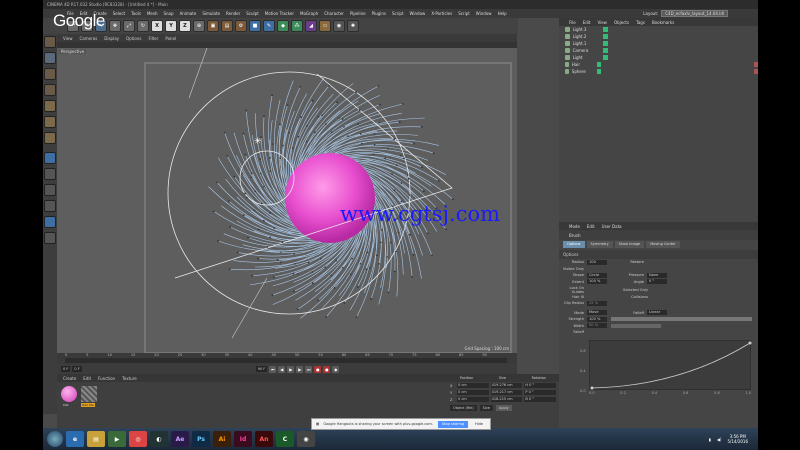 The image size is (800, 450). Describe the element at coordinates (597, 275) in the screenshot. I see `shape-dropdown: Circle` at that location.